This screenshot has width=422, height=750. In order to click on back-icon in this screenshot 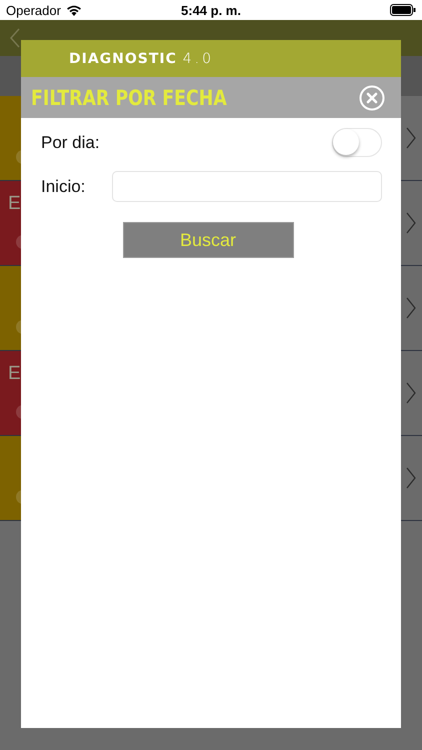, I will do `click(15, 38)`.